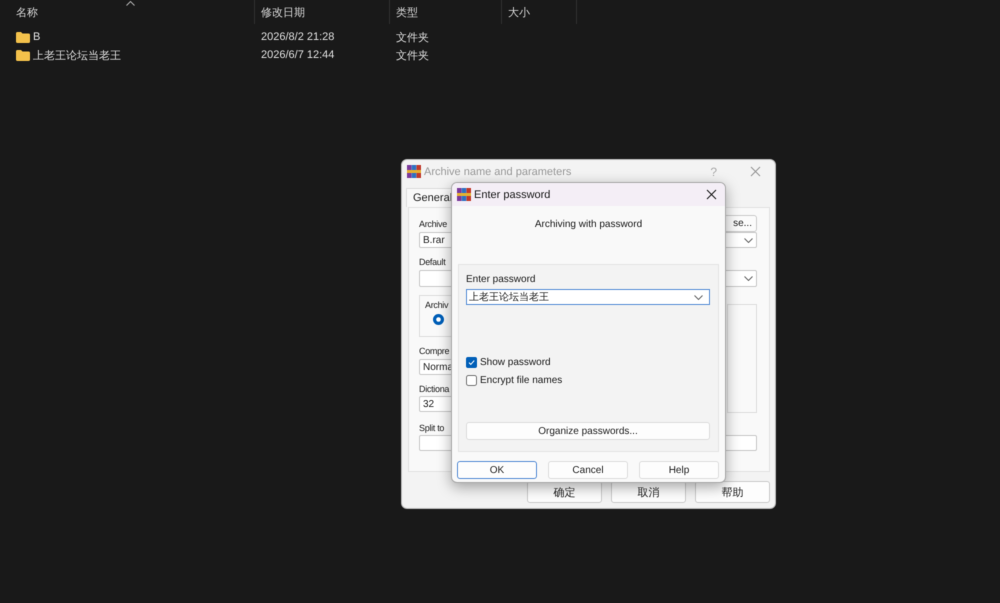 Image resolution: width=1000 pixels, height=603 pixels. Describe the element at coordinates (589, 225) in the screenshot. I see `dialog-heading: Archiving with password` at that location.